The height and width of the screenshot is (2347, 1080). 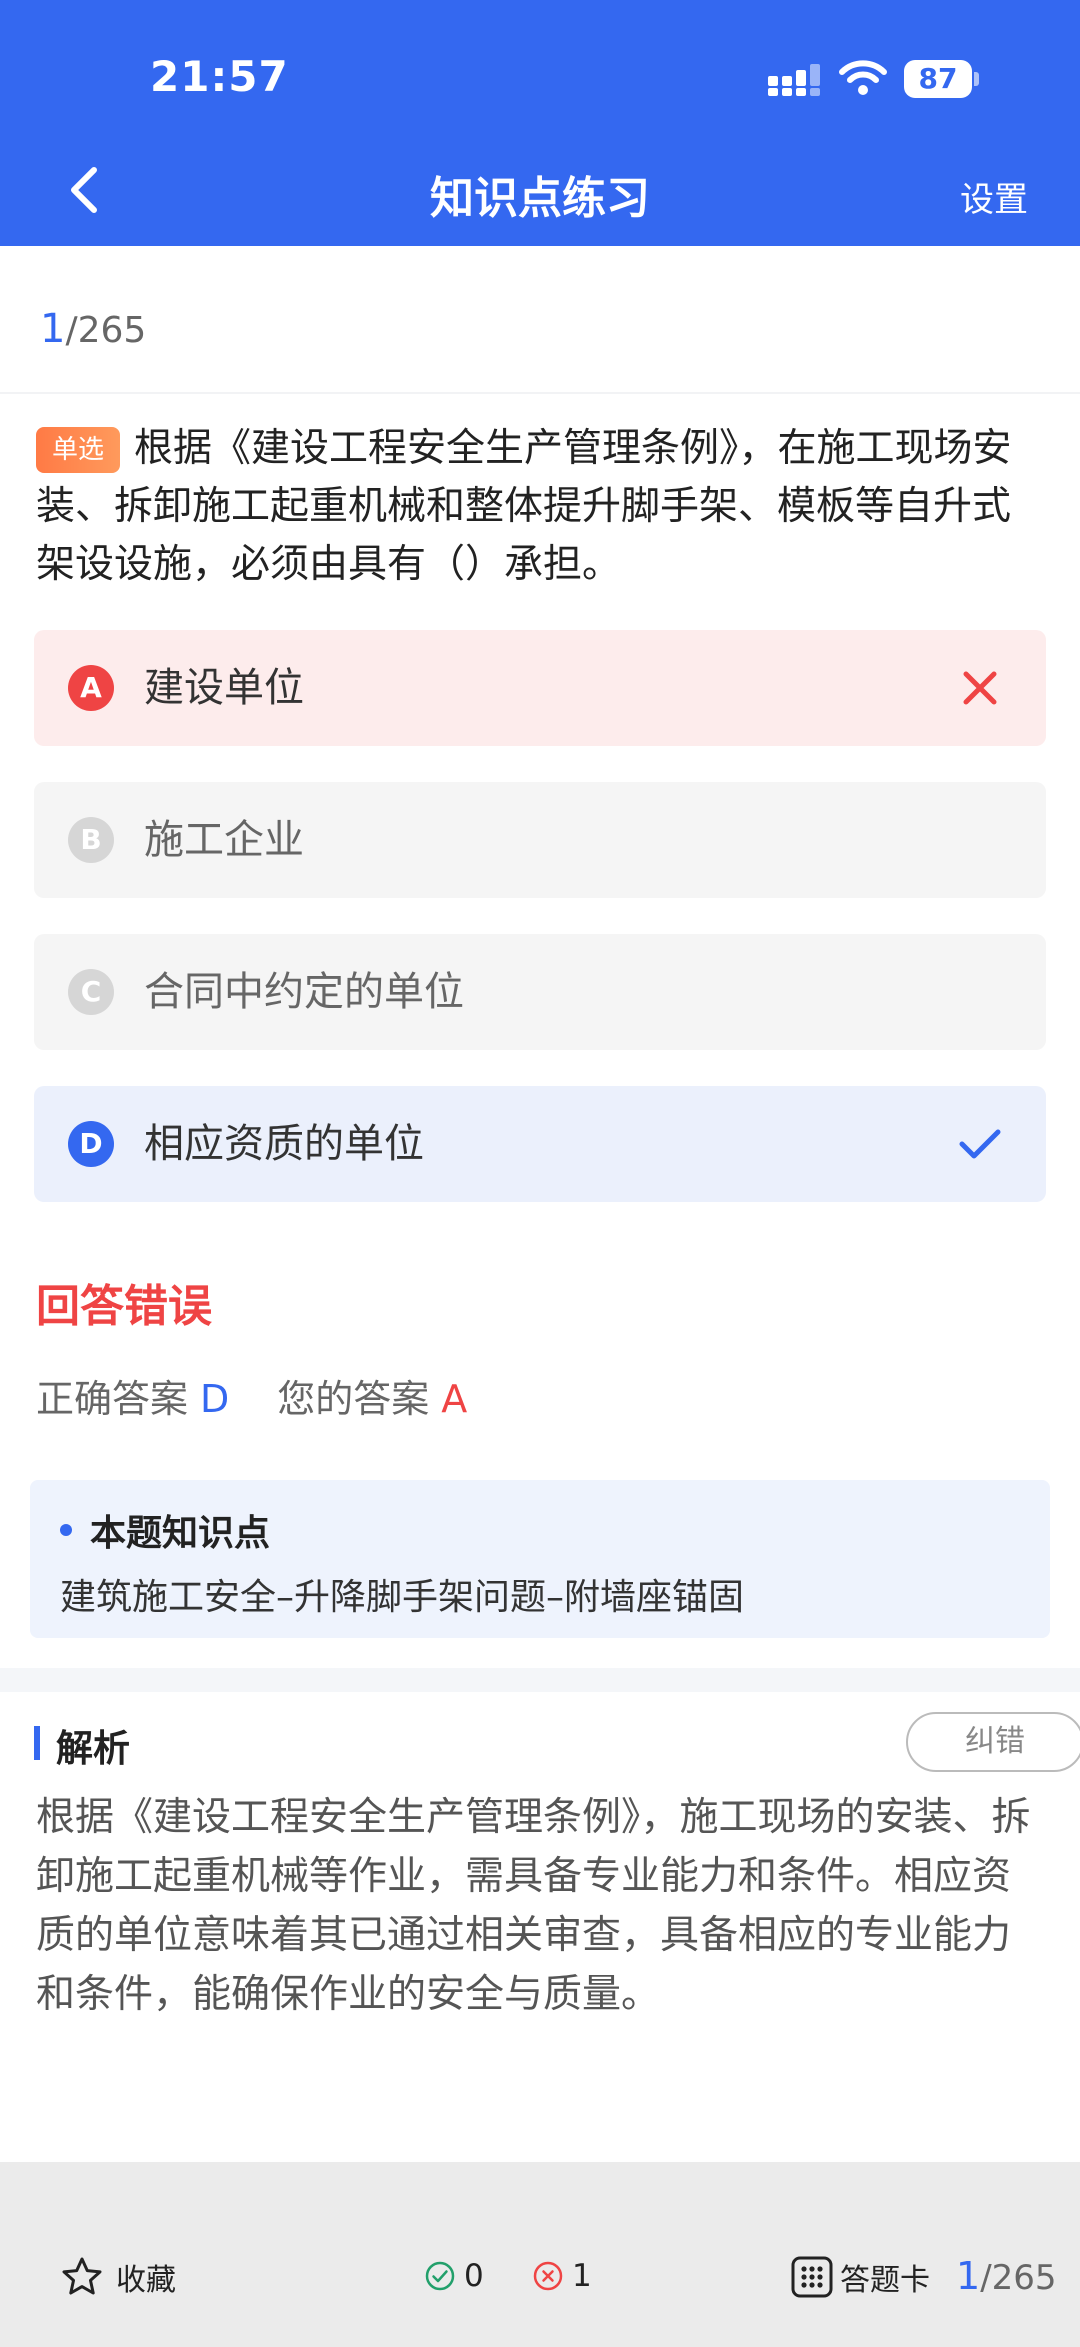 What do you see at coordinates (224, 688) in the screenshot?
I see `option-a-text: 建设单位` at bounding box center [224, 688].